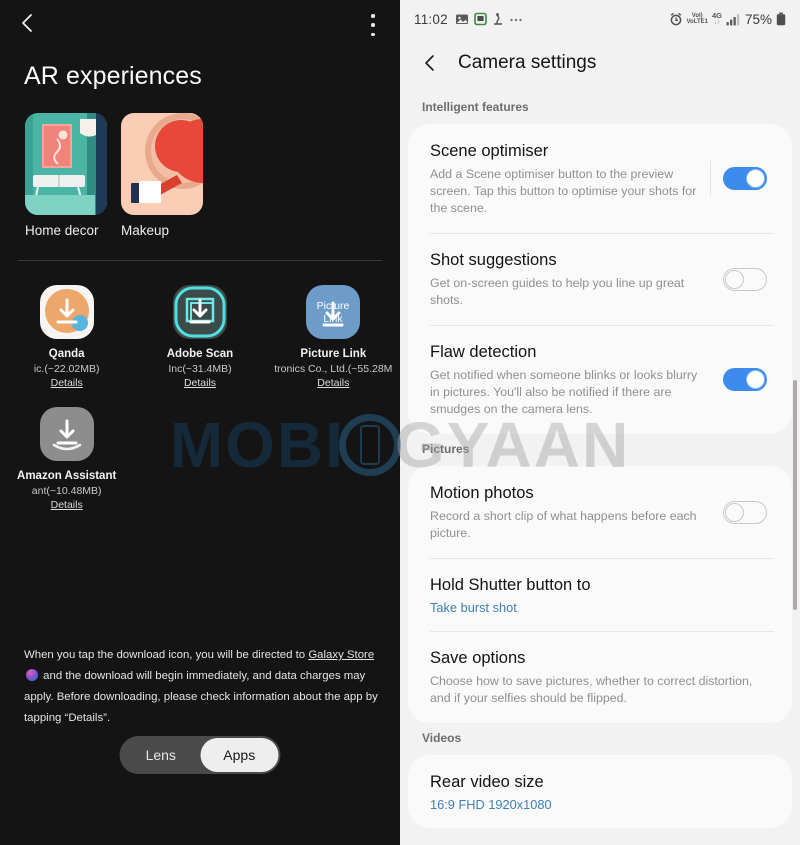 The width and height of the screenshot is (800, 845). I want to click on setting-rear-video-size: Rear video size 16:9 FHD 1920x1080, so click(600, 791).